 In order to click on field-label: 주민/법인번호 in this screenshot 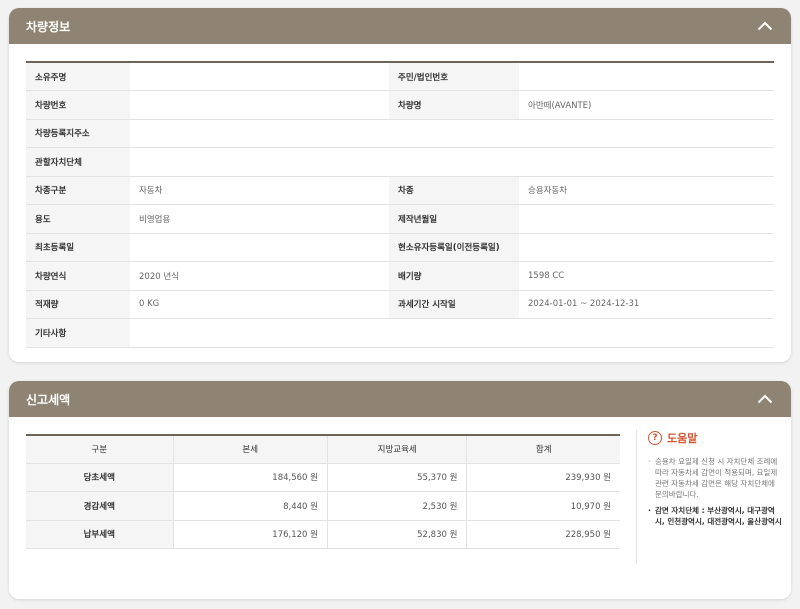, I will do `click(454, 76)`.